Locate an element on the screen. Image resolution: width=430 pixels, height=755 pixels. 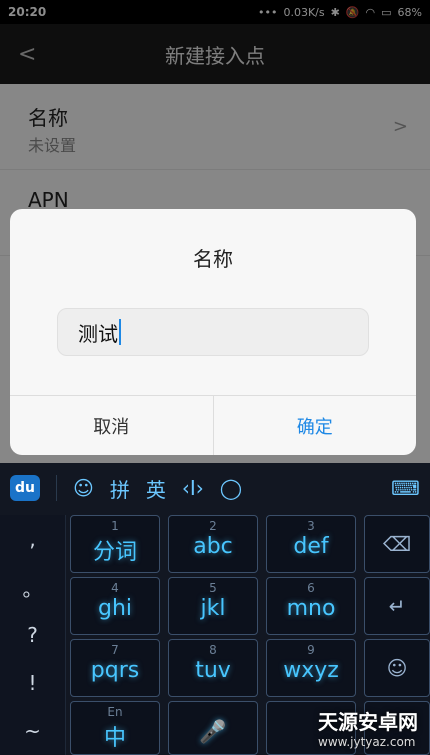
t9-key-5: 5 jkl is located at coordinates (213, 606).